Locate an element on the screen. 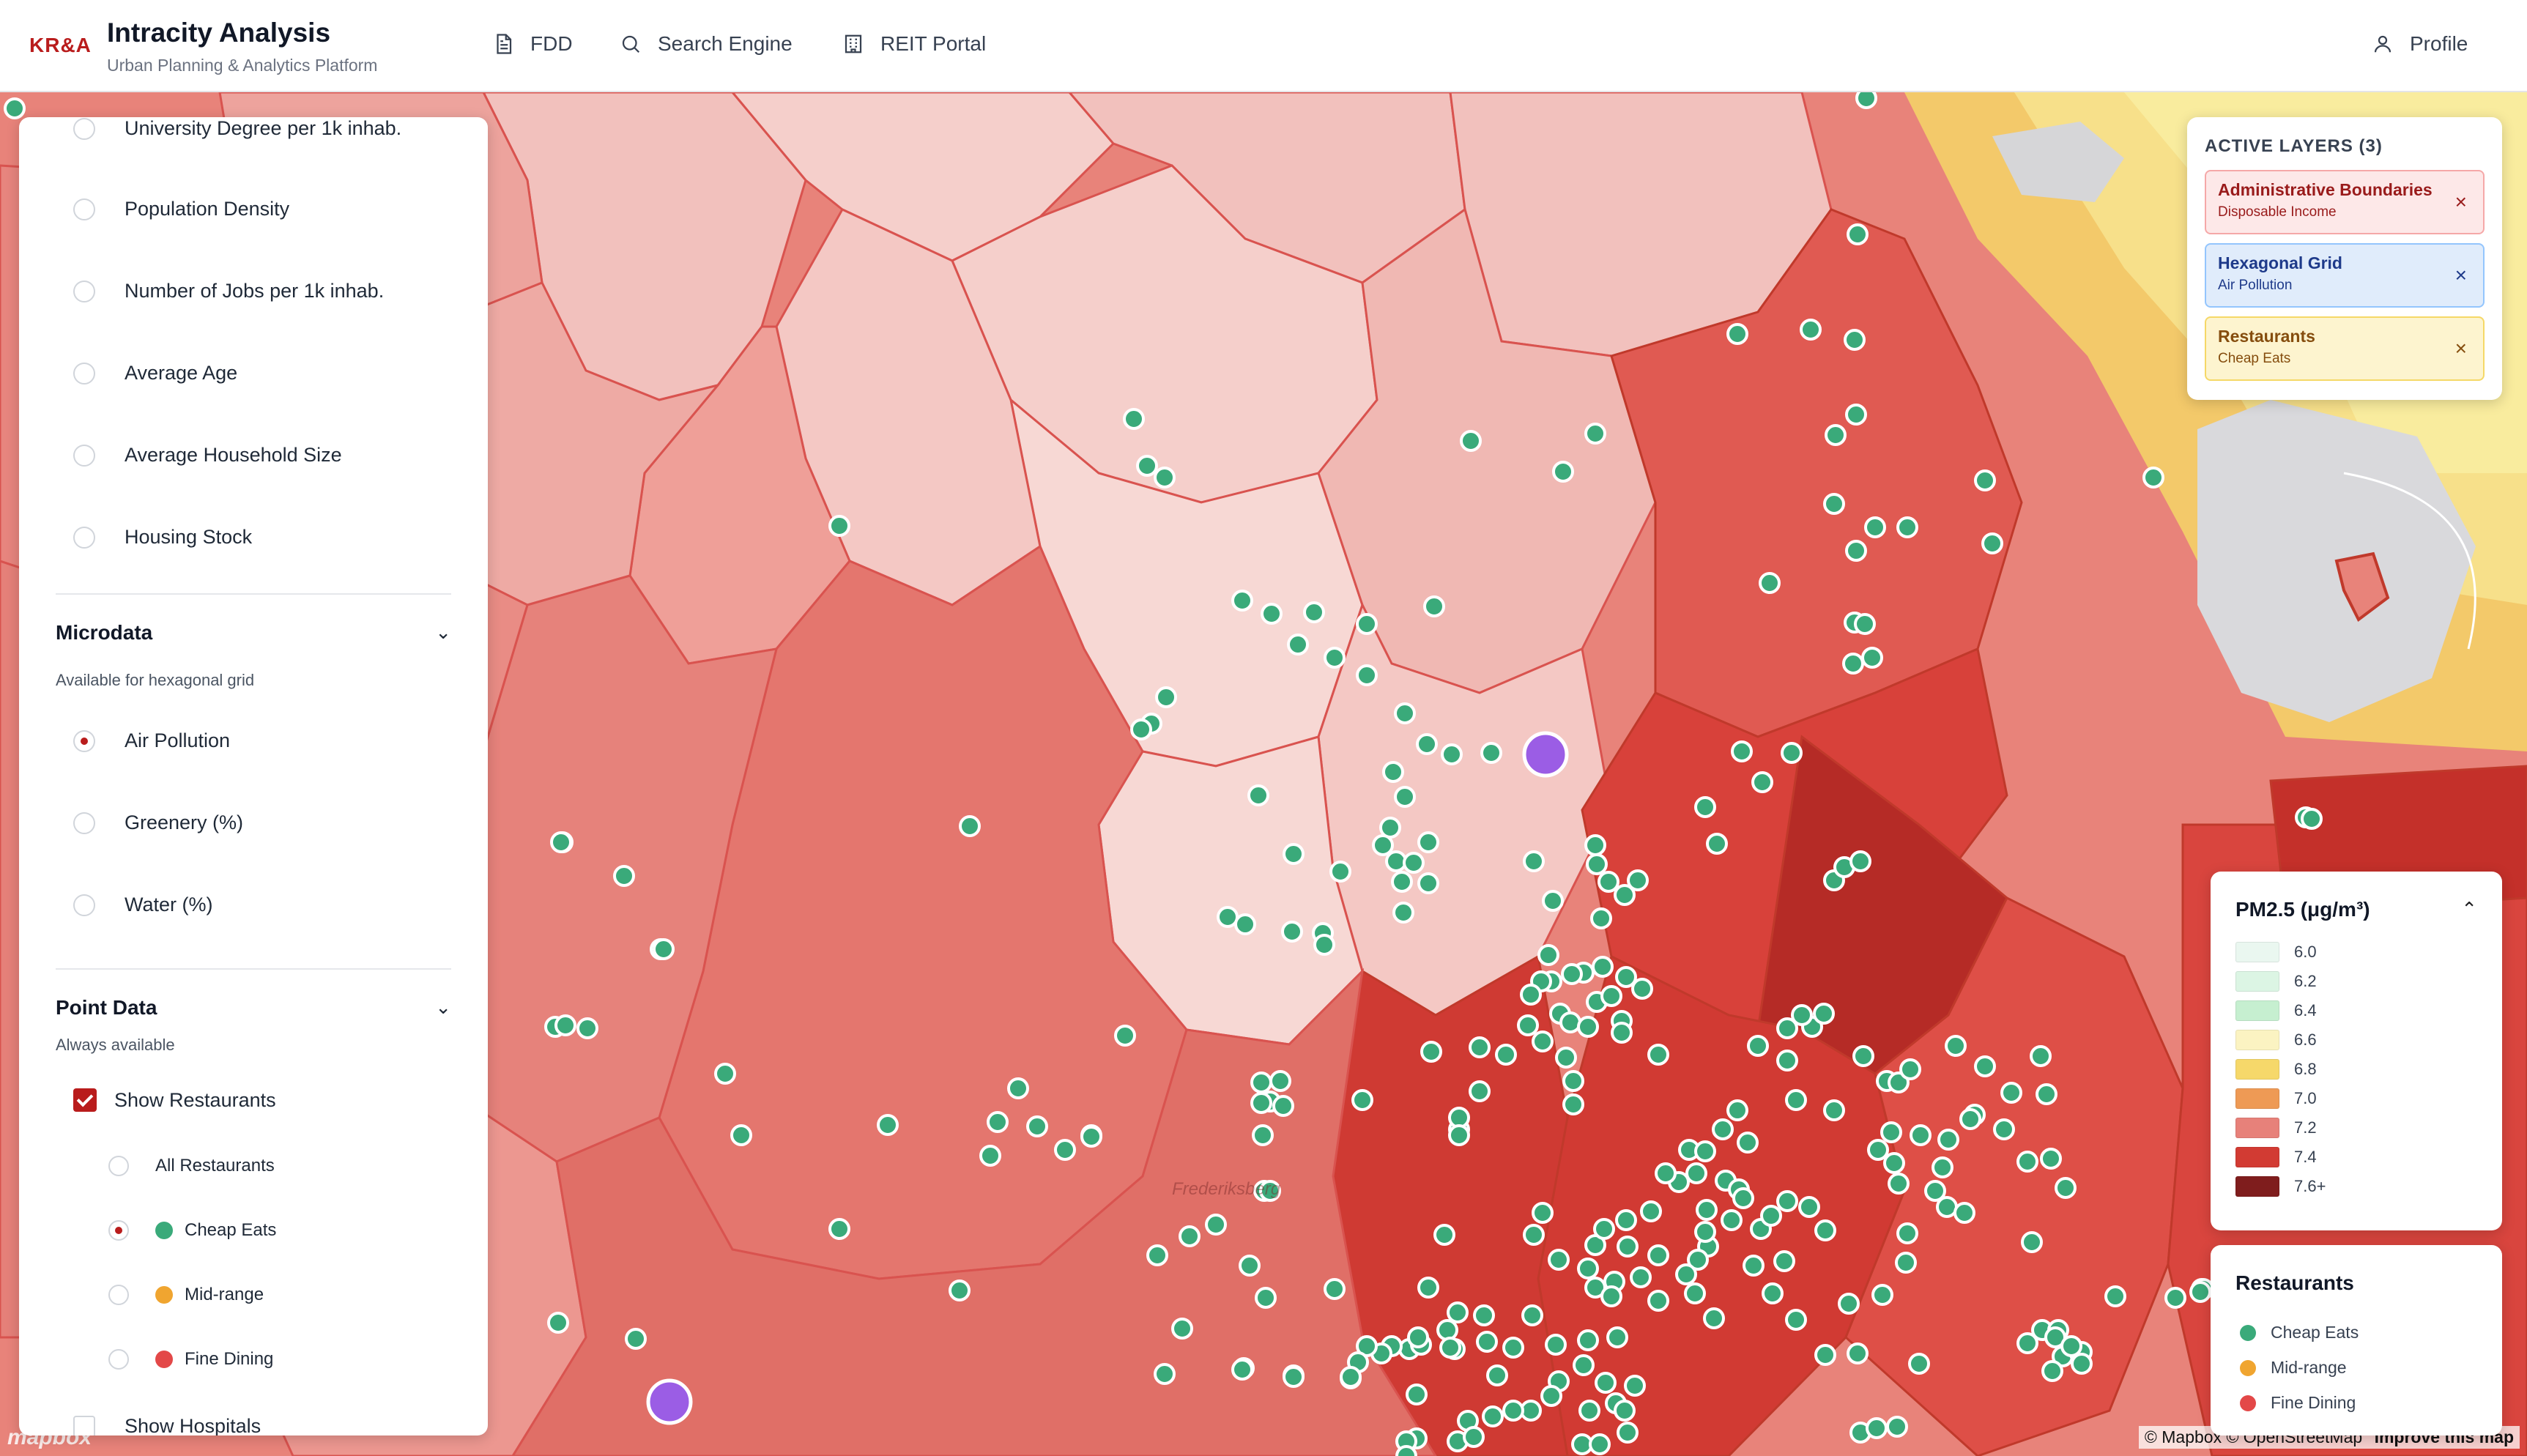 The height and width of the screenshot is (1456, 2527). map-place-label: Frederiksberg is located at coordinates (1226, 1189).